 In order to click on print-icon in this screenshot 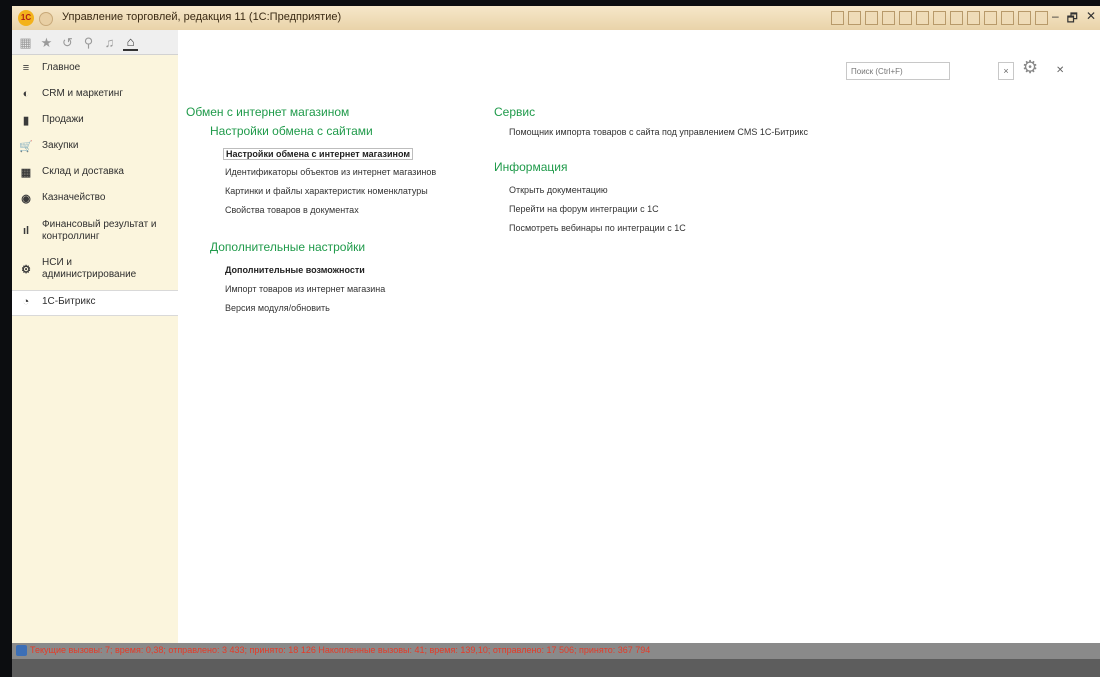, I will do `click(854, 18)`.